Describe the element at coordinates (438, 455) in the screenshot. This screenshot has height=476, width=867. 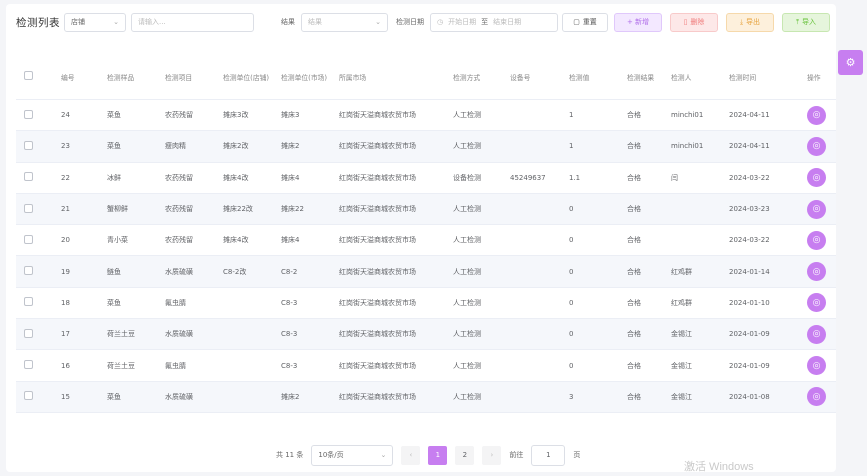
I see `page-button-1: 1` at that location.